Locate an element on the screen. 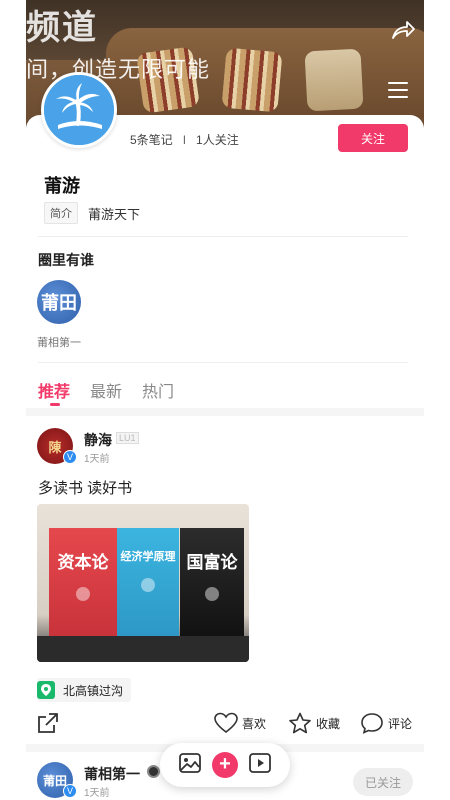 The height and width of the screenshot is (800, 450). member-avatar: 莆田 is located at coordinates (59, 302).